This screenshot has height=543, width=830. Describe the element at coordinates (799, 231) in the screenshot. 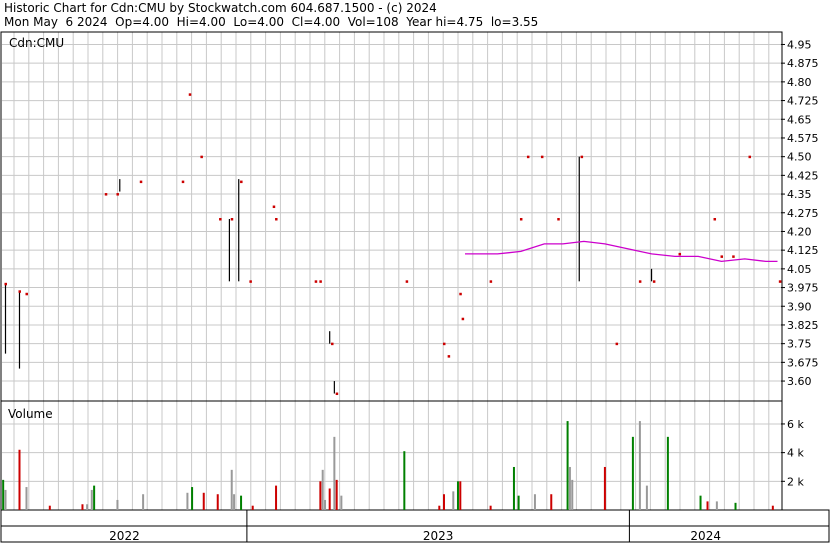

I see `price-tick-label: 4.20` at that location.